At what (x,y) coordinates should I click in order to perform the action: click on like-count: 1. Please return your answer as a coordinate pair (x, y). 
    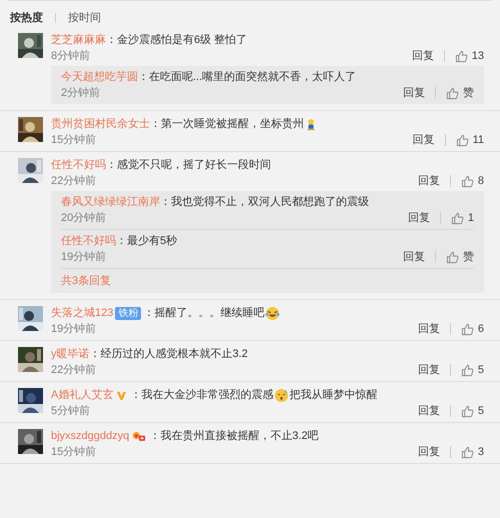
    Looking at the image, I should click on (471, 218).